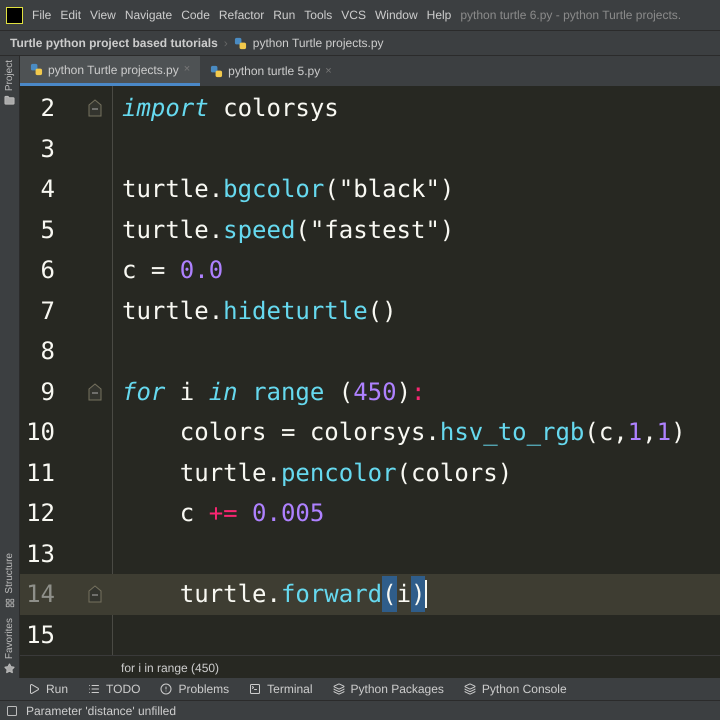  What do you see at coordinates (259, 230) in the screenshot?
I see `code-token: speed` at bounding box center [259, 230].